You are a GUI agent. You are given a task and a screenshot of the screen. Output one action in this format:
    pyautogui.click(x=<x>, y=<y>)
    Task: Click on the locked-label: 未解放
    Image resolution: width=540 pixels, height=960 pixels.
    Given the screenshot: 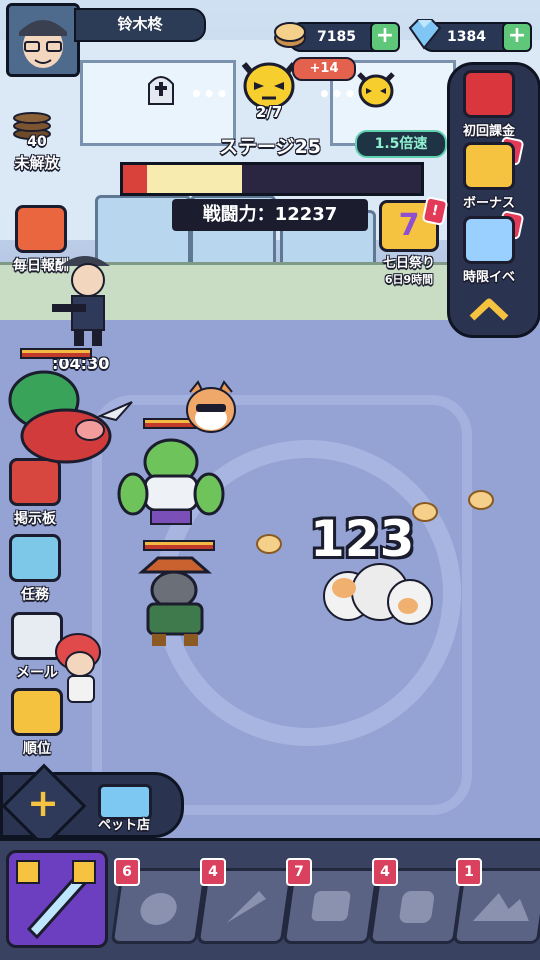 What is the action you would take?
    pyautogui.click(x=37, y=162)
    